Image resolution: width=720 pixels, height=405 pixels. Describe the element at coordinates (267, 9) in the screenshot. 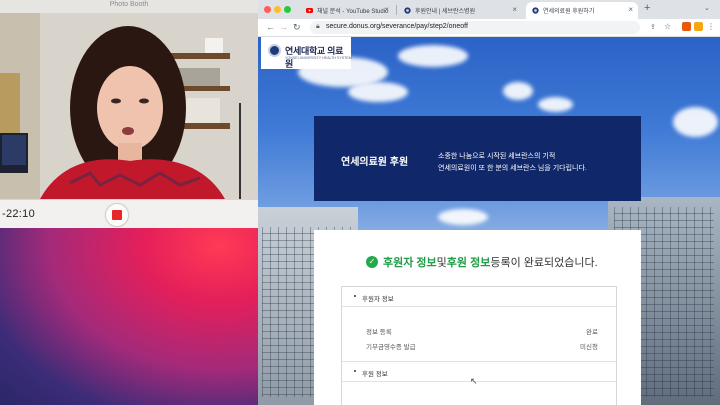

I see `close-window-button` at that location.